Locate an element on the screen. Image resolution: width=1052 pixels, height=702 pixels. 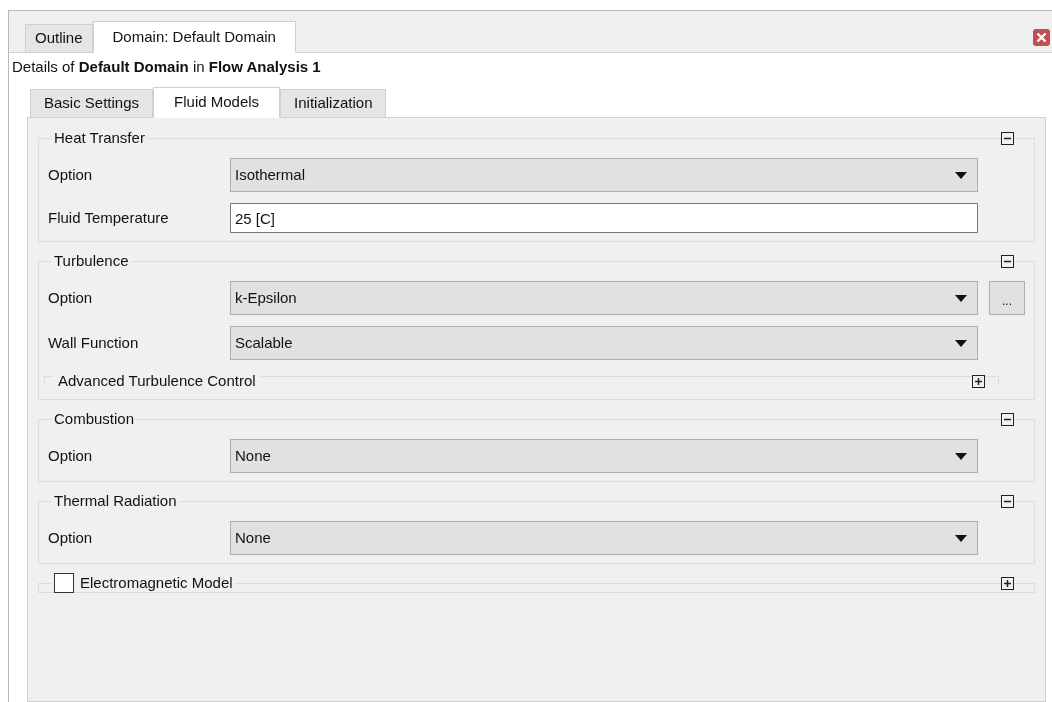
tab: Initialization is located at coordinates (333, 103).